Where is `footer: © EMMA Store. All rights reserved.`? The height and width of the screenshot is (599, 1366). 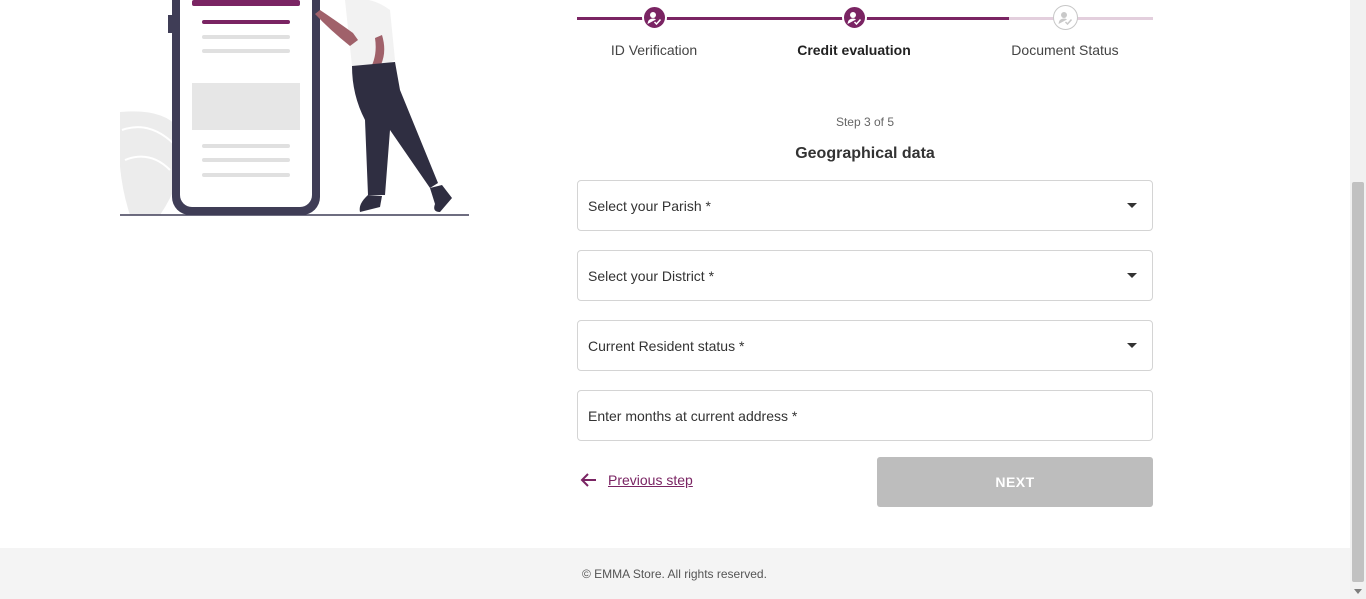
footer: © EMMA Store. All rights reserved. is located at coordinates (675, 573).